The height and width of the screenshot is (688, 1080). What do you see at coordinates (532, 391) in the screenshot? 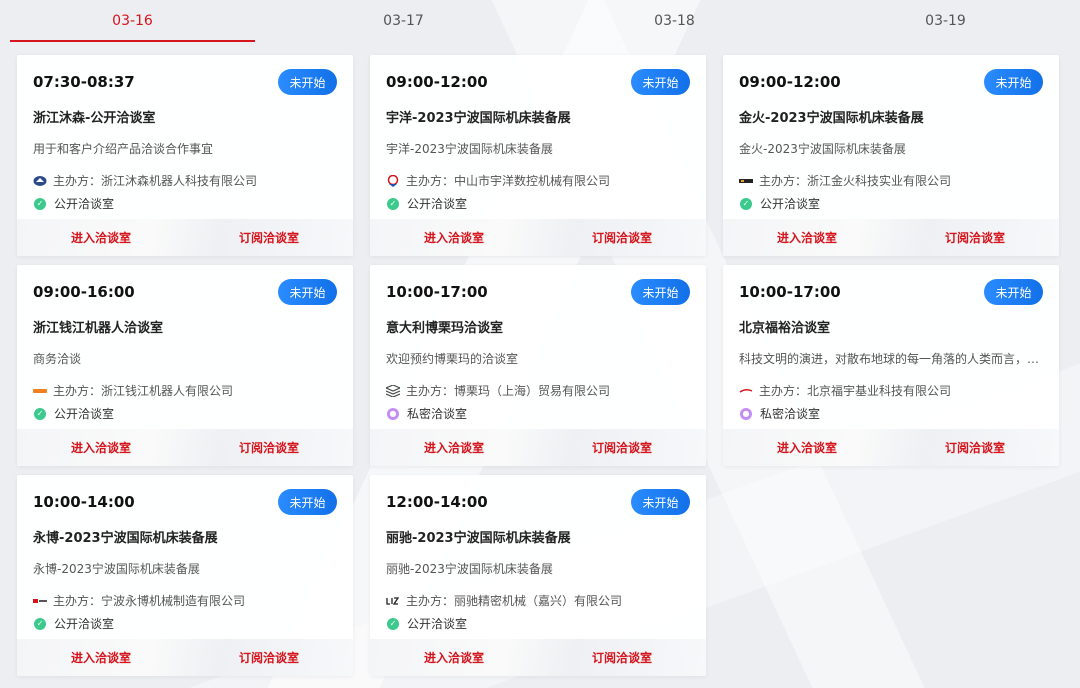
I see `organizer-name: 博栗玛（上海）贸易有限公司` at bounding box center [532, 391].